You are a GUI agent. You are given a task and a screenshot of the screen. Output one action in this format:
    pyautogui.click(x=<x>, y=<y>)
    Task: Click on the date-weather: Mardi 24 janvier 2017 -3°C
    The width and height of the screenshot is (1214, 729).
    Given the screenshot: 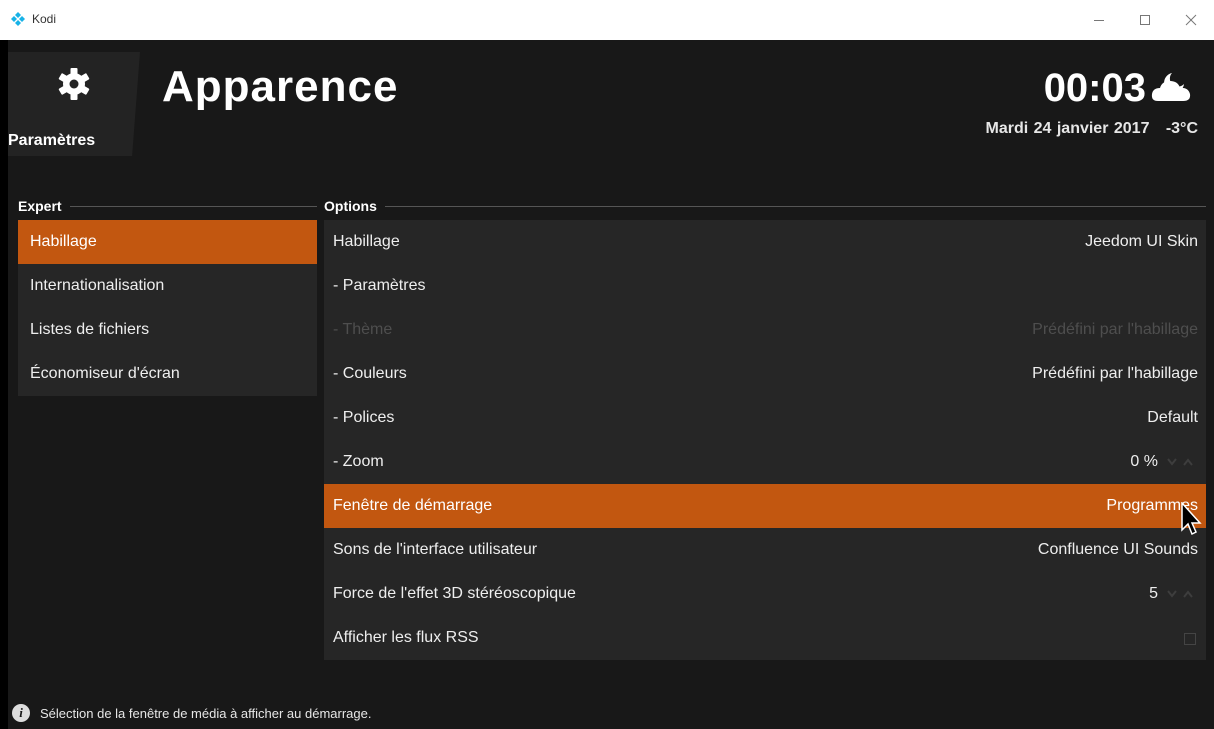 What is the action you would take?
    pyautogui.click(x=1091, y=129)
    